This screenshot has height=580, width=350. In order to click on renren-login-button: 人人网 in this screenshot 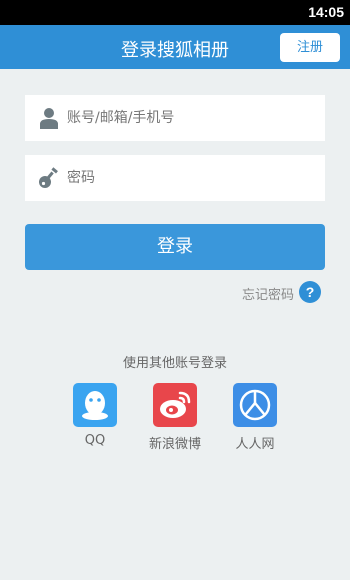, I will do `click(255, 419)`.